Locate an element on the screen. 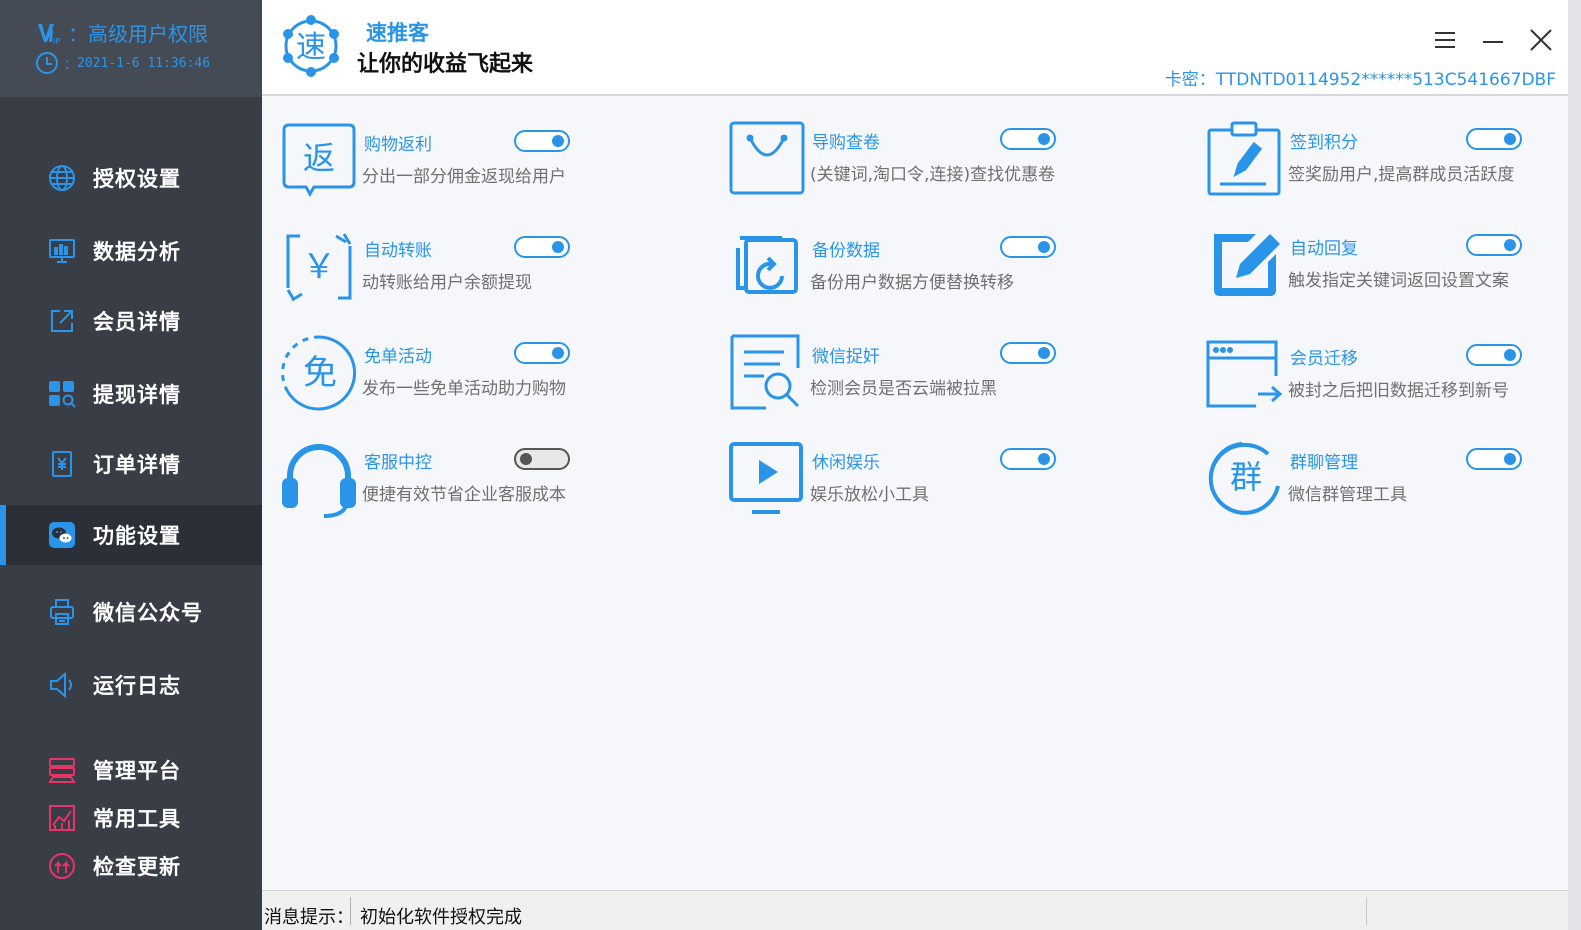 The width and height of the screenshot is (1581, 930). nav-item-order-details: 订单详情 is located at coordinates (131, 464).